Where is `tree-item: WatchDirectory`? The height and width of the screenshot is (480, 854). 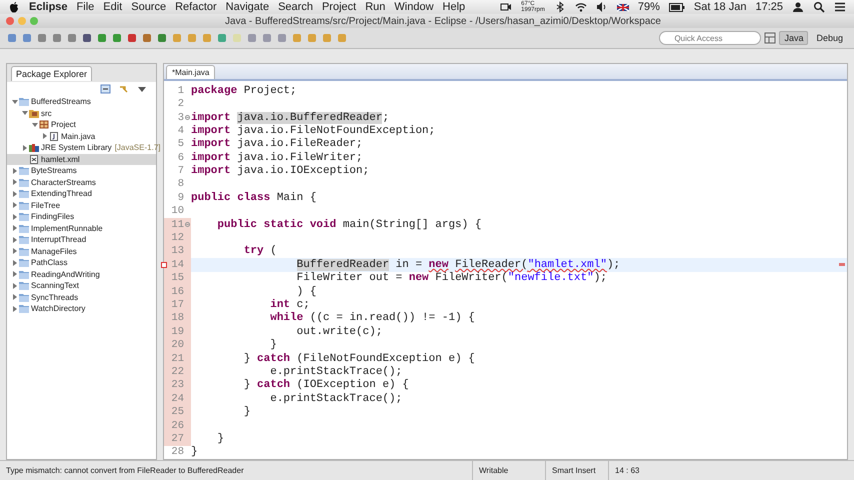
tree-item: WatchDirectory is located at coordinates (81, 308).